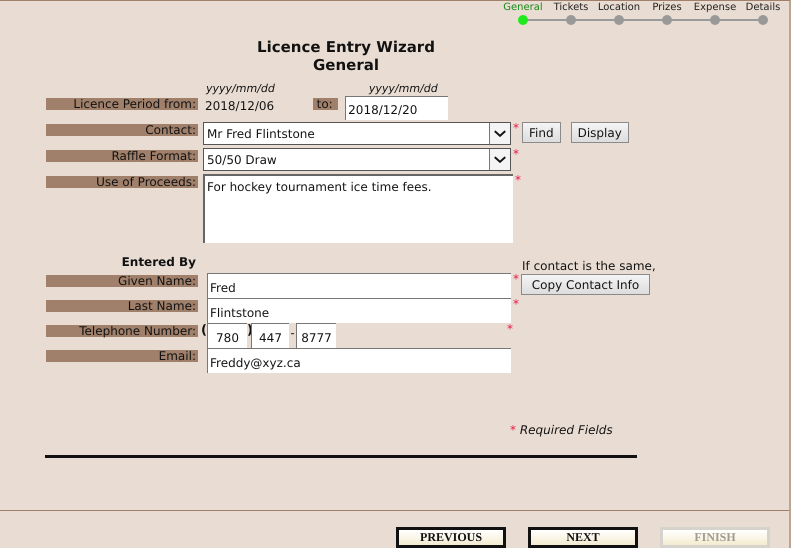  What do you see at coordinates (359, 285) in the screenshot?
I see `text-field: Fred` at bounding box center [359, 285].